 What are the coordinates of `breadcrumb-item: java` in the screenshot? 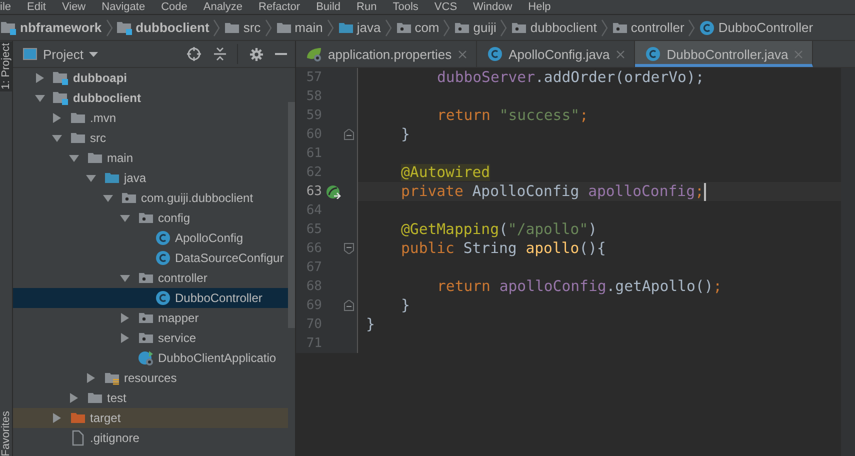 It's located at (368, 27).